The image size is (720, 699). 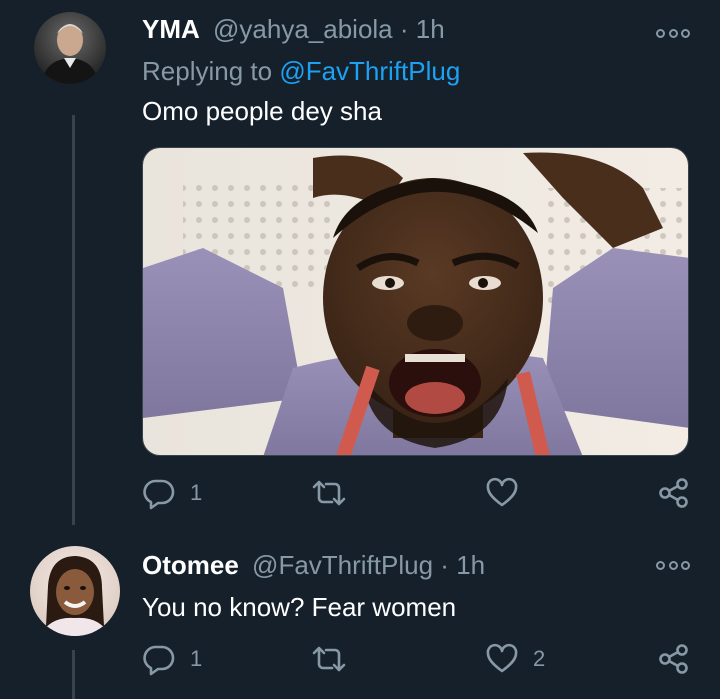 I want to click on tweet-header: Otomee @FavThriftPlug · 1h, so click(x=313, y=565).